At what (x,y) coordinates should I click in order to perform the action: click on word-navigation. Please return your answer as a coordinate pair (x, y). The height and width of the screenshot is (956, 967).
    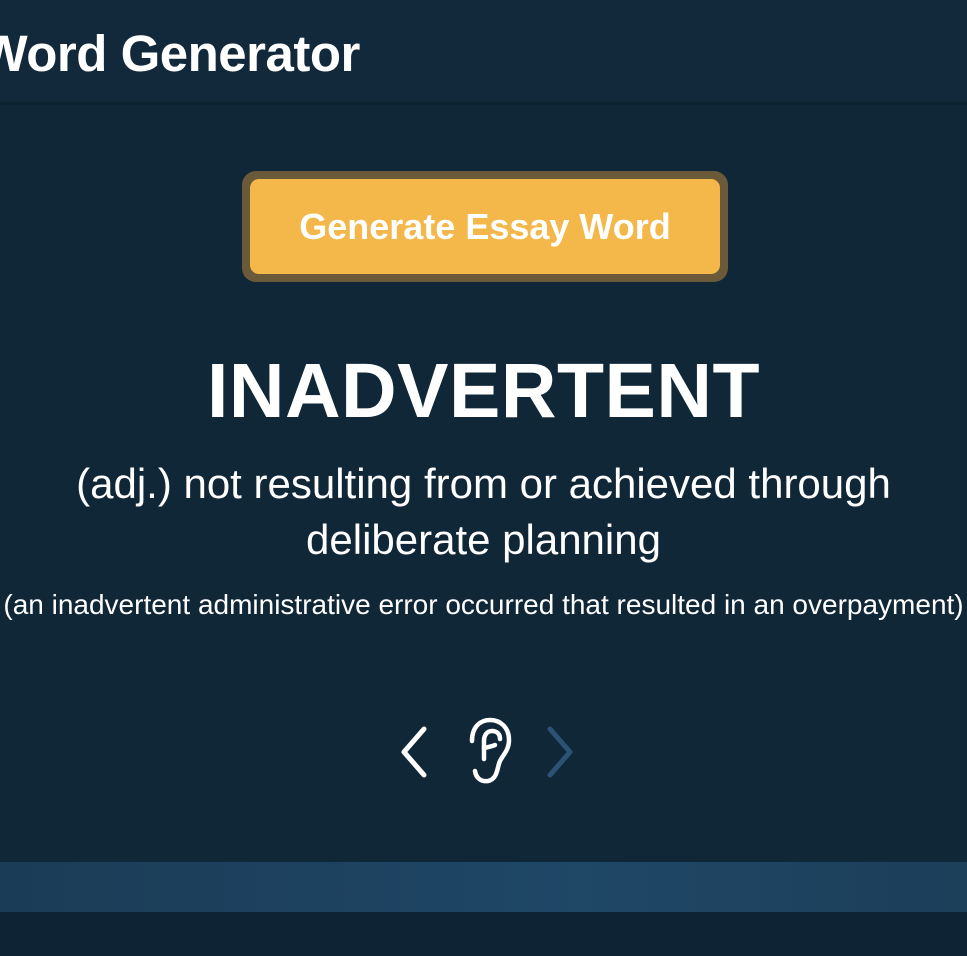
    Looking at the image, I should click on (485, 751).